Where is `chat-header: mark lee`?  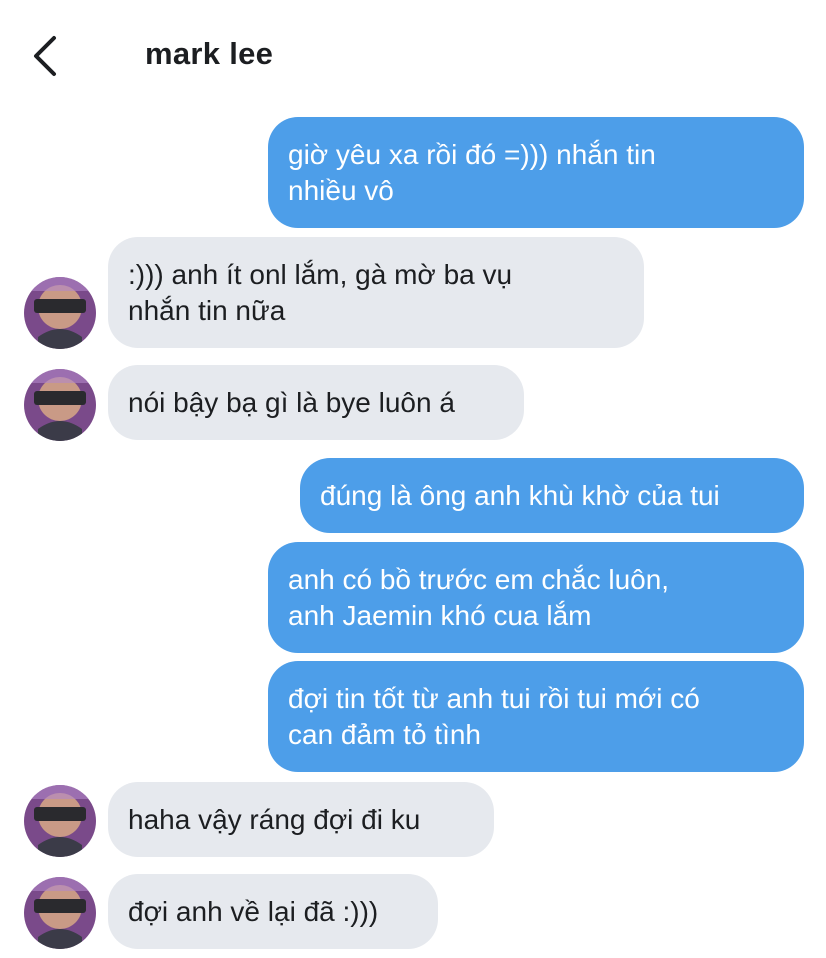
chat-header: mark lee is located at coordinates (413, 50).